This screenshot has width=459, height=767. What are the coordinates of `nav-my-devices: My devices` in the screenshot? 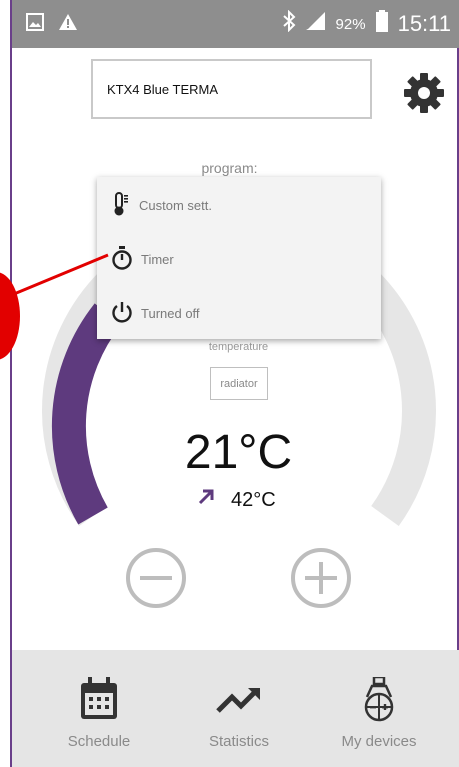 It's located at (379, 708).